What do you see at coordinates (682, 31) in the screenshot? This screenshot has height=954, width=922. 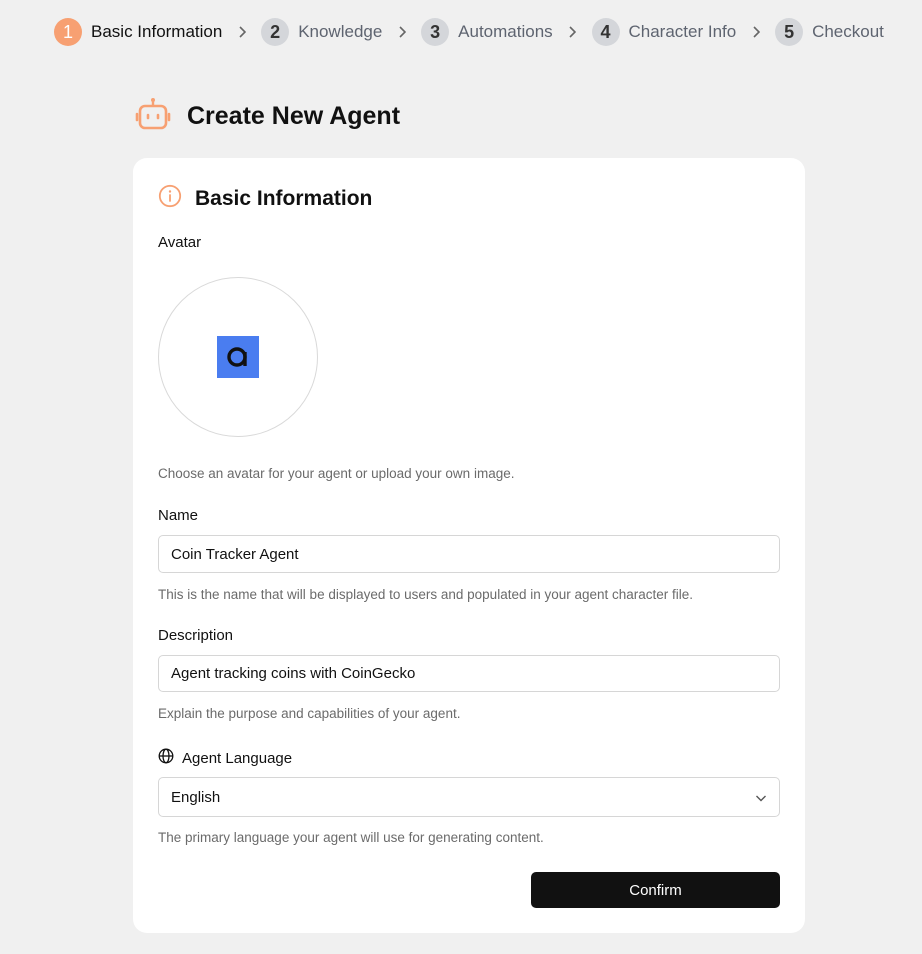 I see `step-label: Character Info` at bounding box center [682, 31].